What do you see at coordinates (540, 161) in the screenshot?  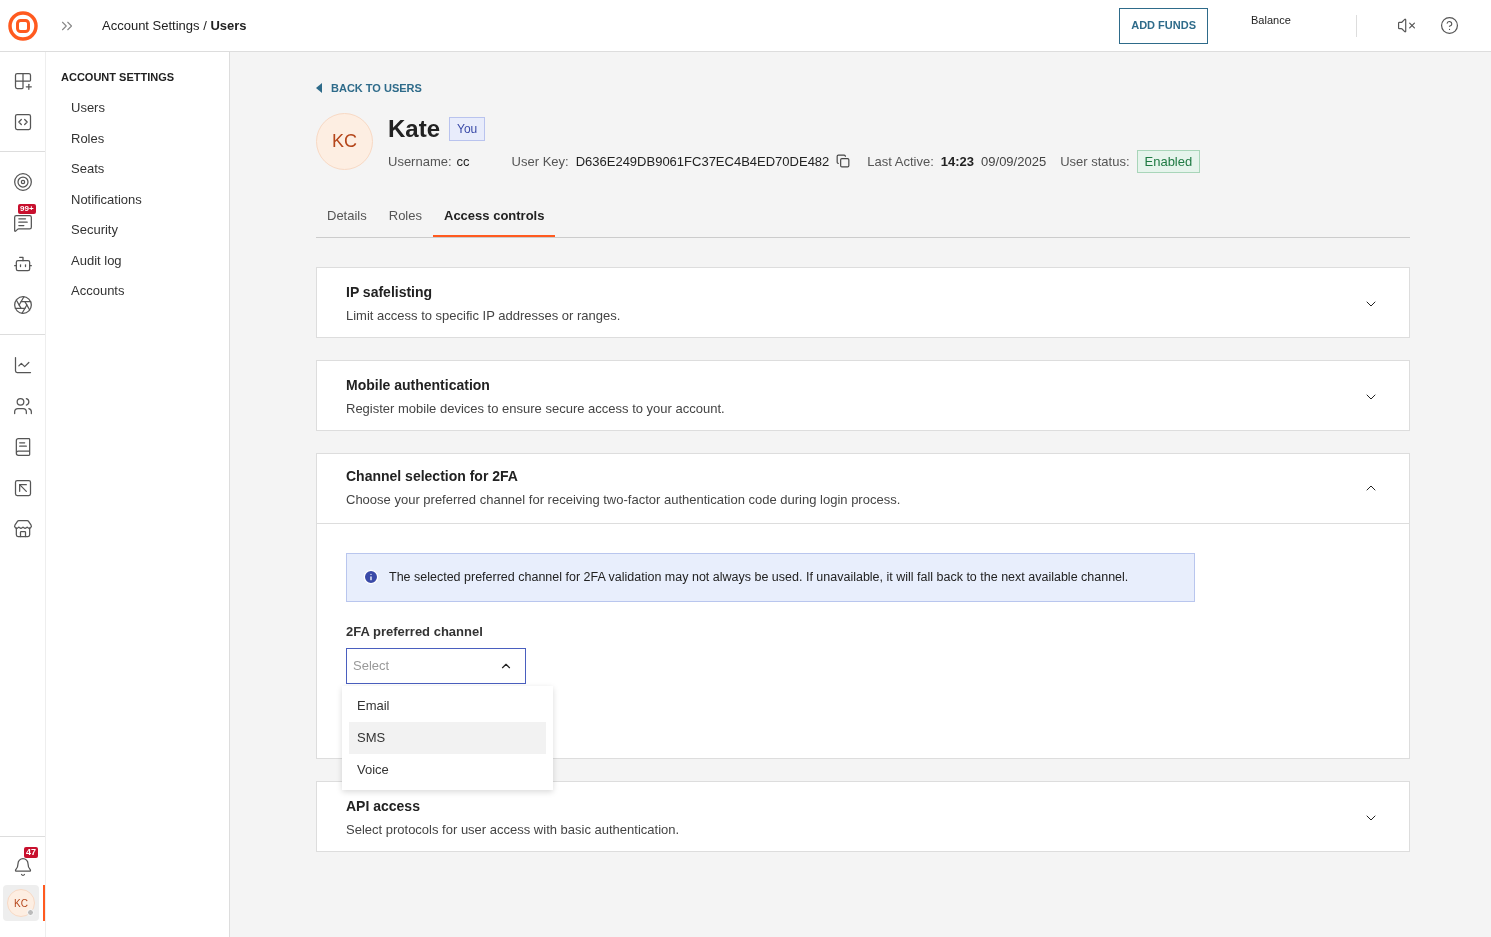 I see `field-label: User Key:` at bounding box center [540, 161].